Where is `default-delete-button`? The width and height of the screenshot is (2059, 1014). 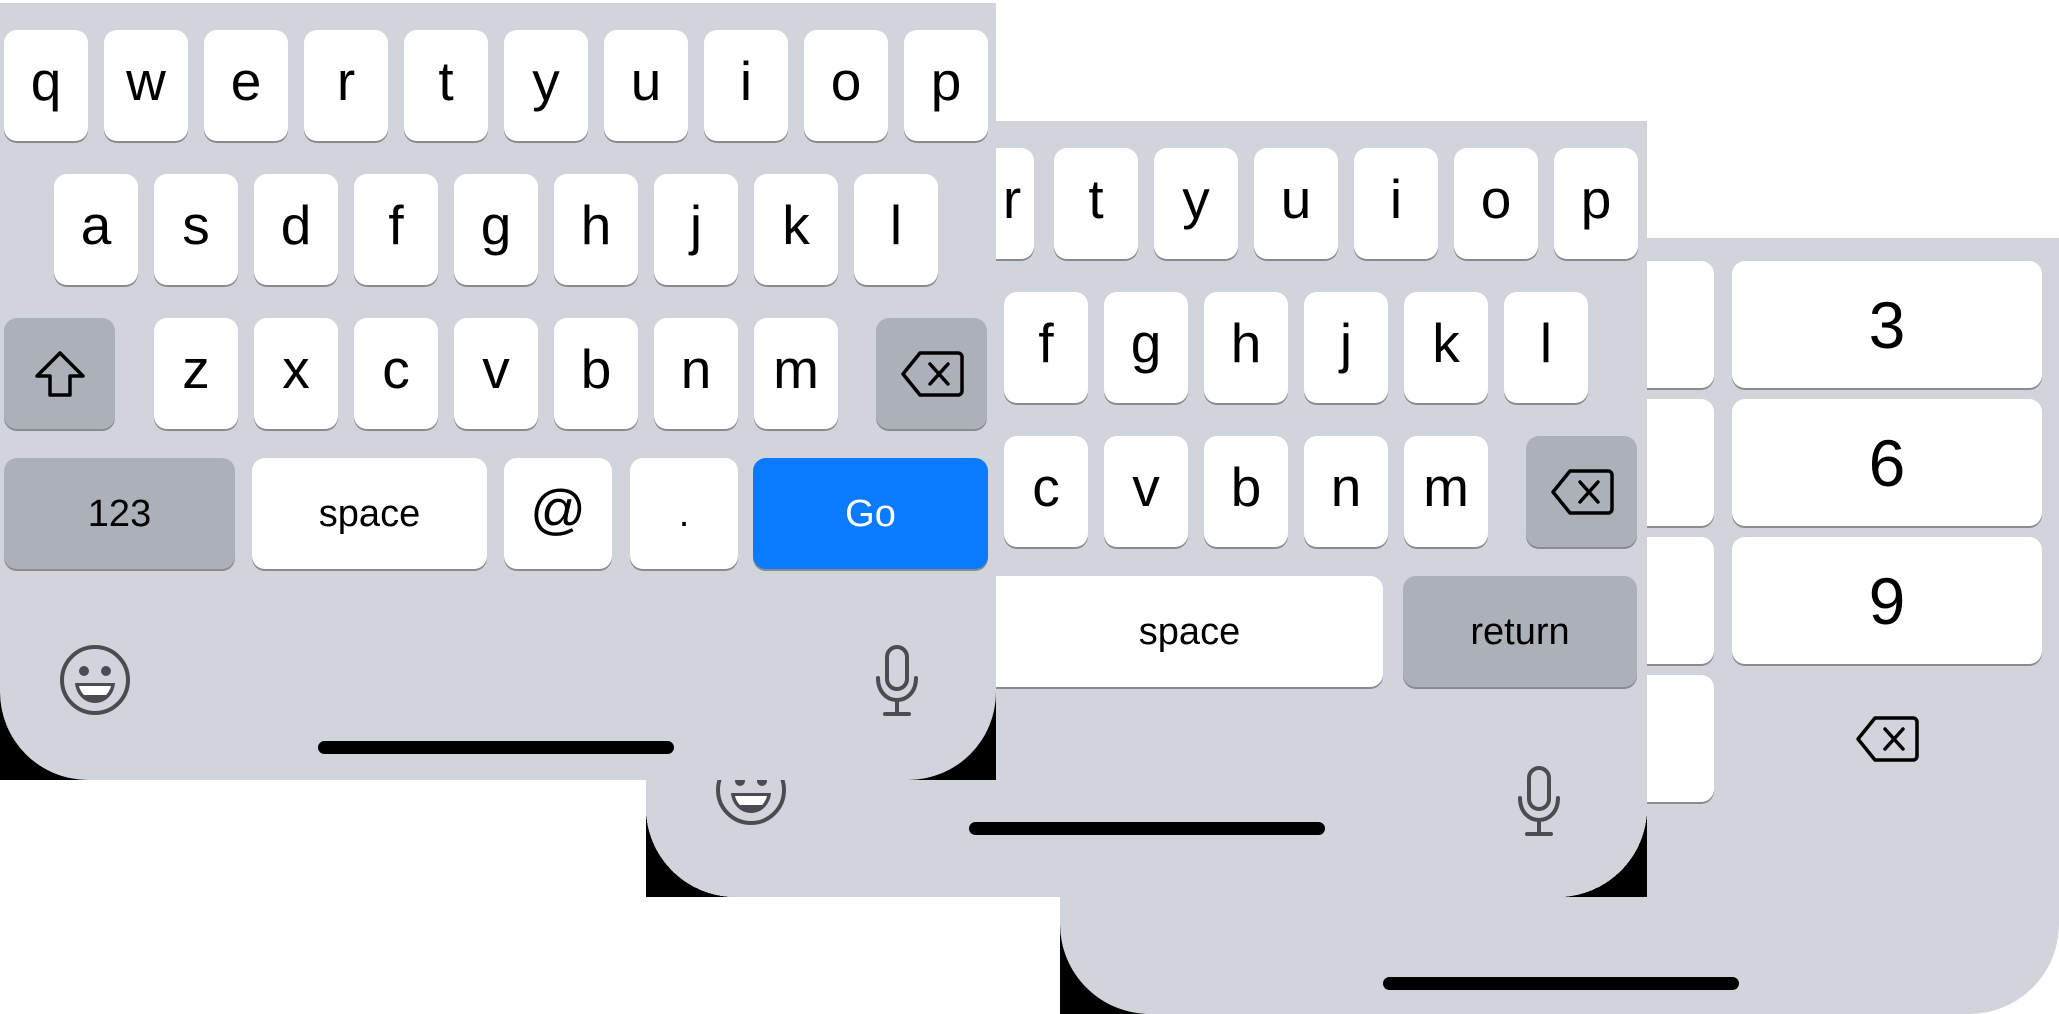
default-delete-button is located at coordinates (1581, 491).